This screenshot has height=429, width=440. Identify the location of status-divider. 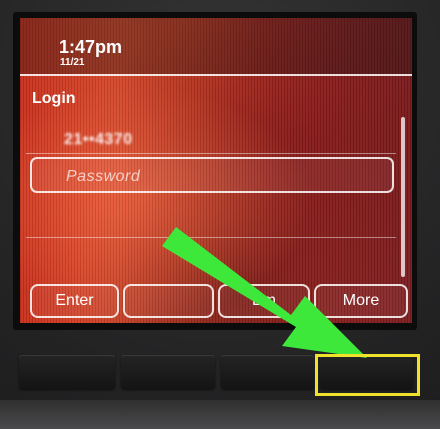
(216, 75).